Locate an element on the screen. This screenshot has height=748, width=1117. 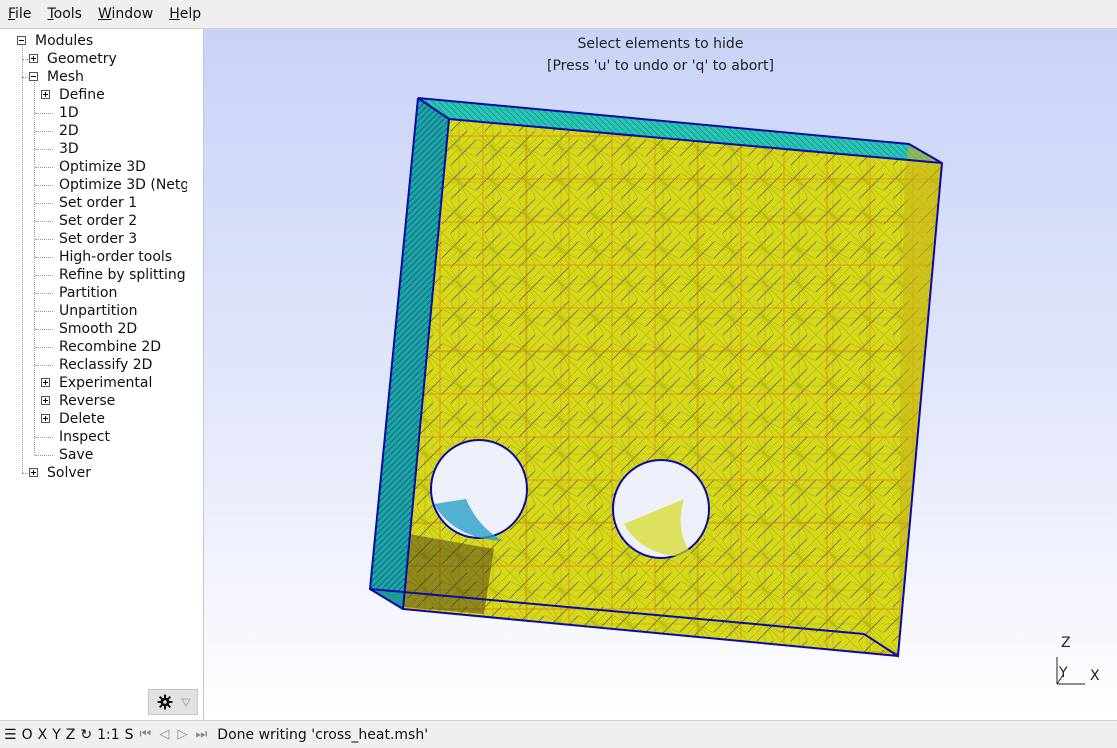
snapshot-button: S is located at coordinates (129, 735).